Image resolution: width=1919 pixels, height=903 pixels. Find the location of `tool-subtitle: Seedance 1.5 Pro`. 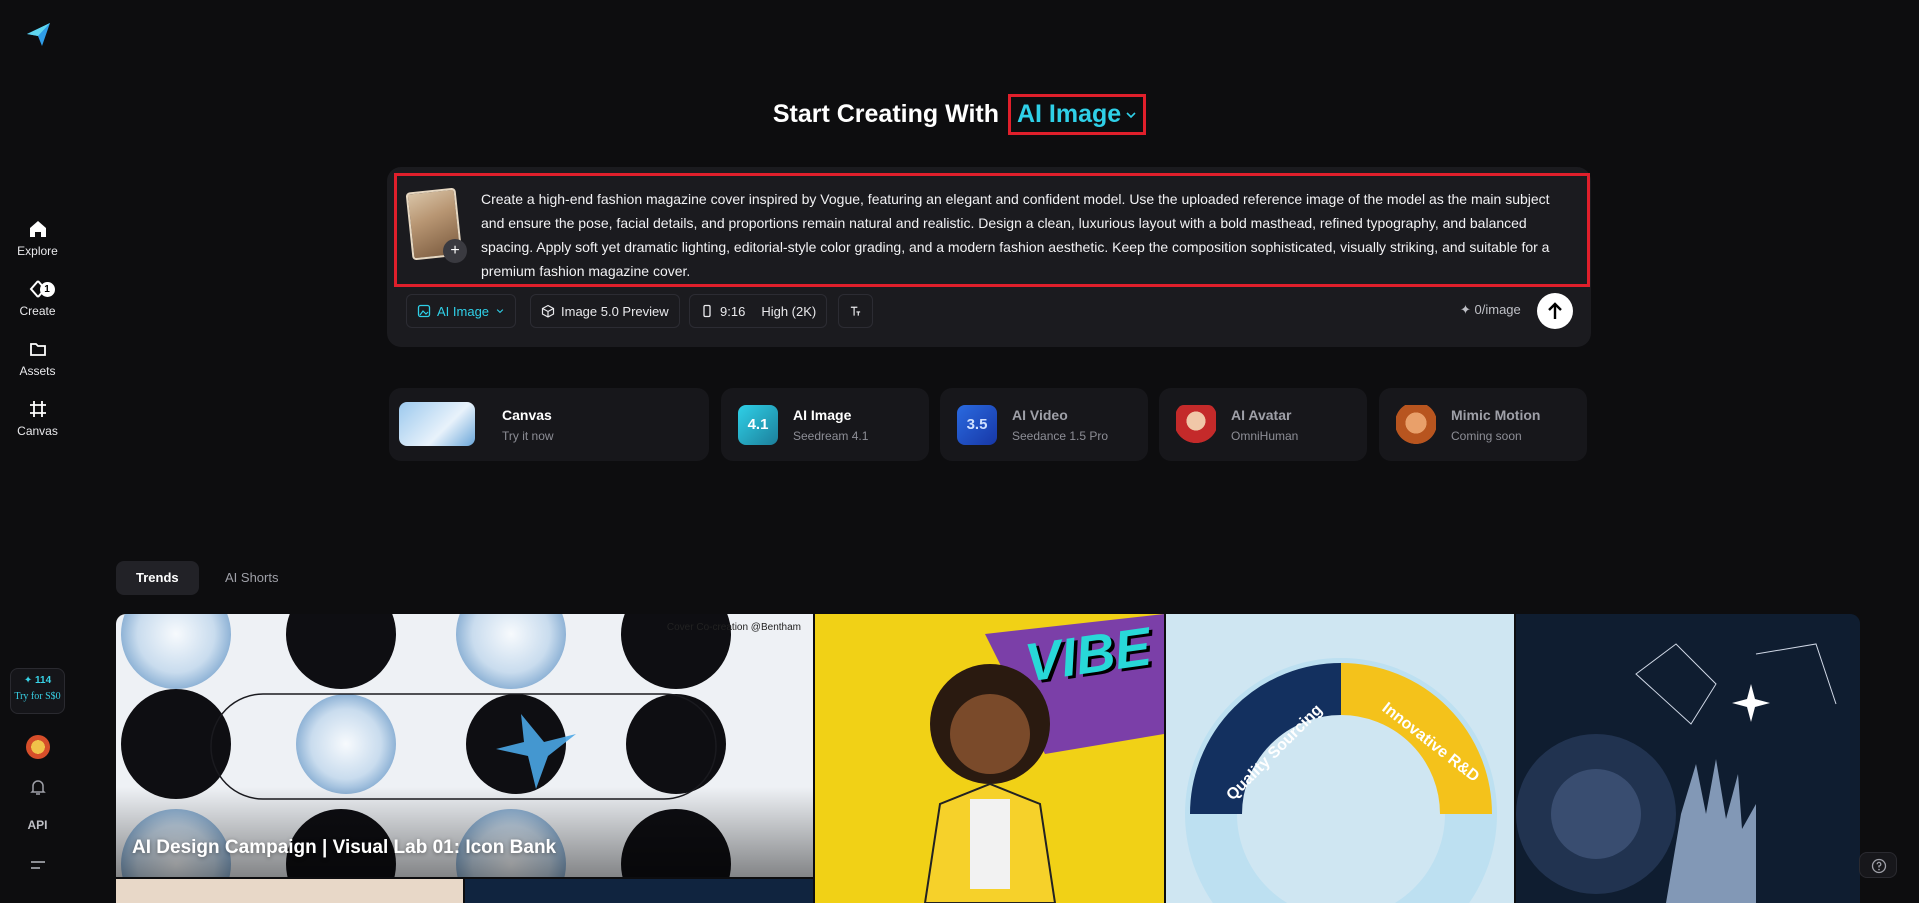

tool-subtitle: Seedance 1.5 Pro is located at coordinates (1060, 436).